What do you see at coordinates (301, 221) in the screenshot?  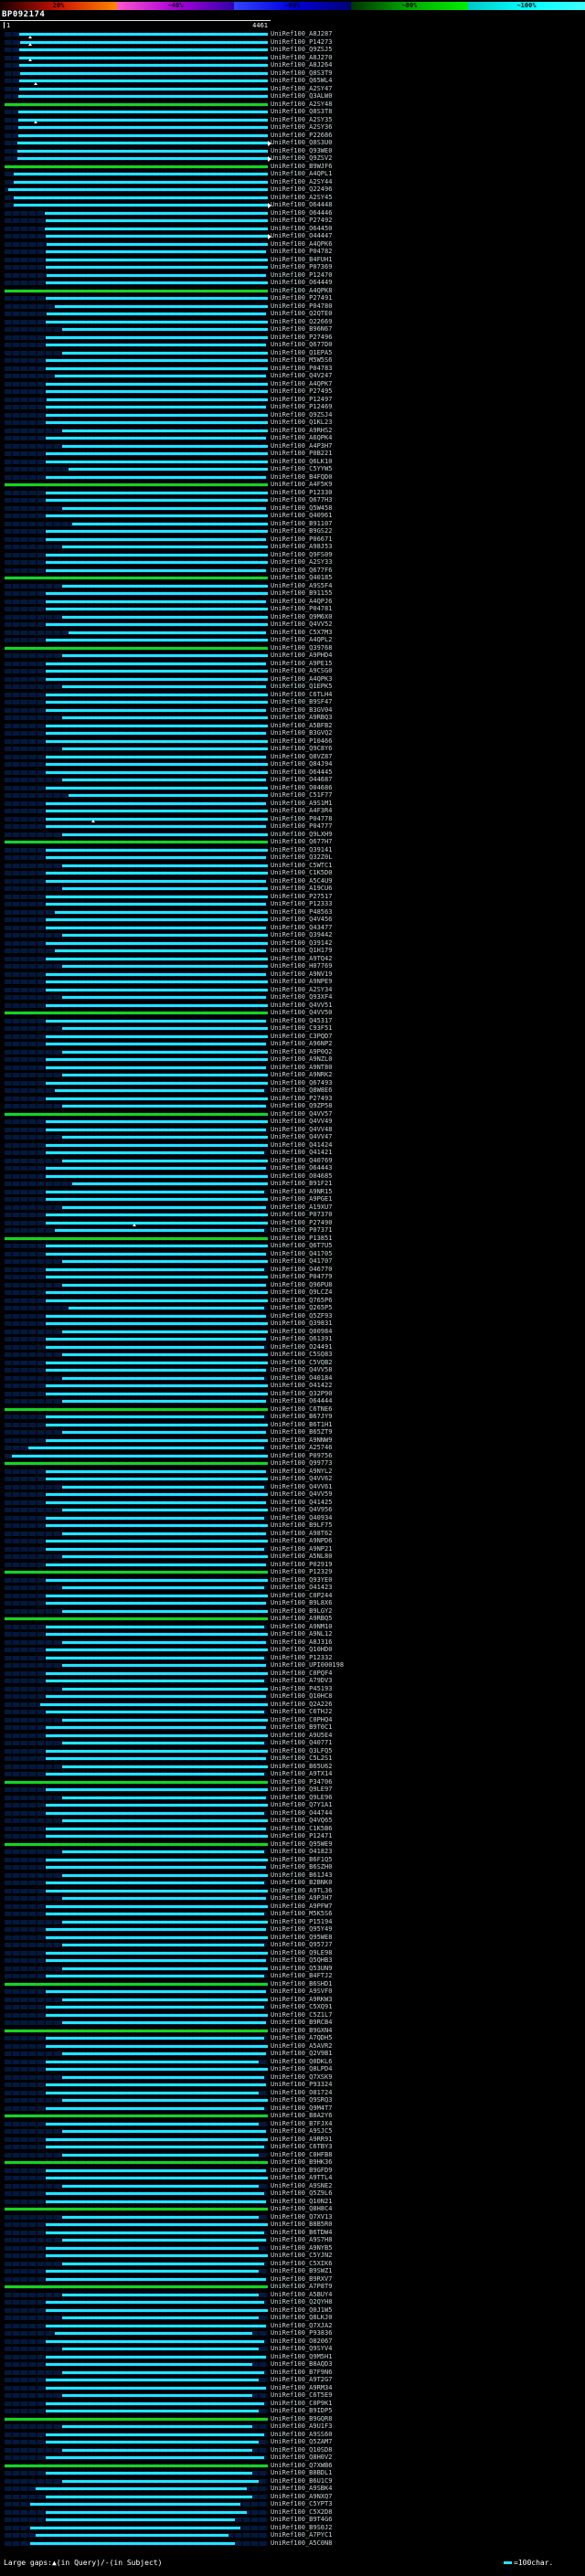 I see `hit-label: UniRef100_P27492` at bounding box center [301, 221].